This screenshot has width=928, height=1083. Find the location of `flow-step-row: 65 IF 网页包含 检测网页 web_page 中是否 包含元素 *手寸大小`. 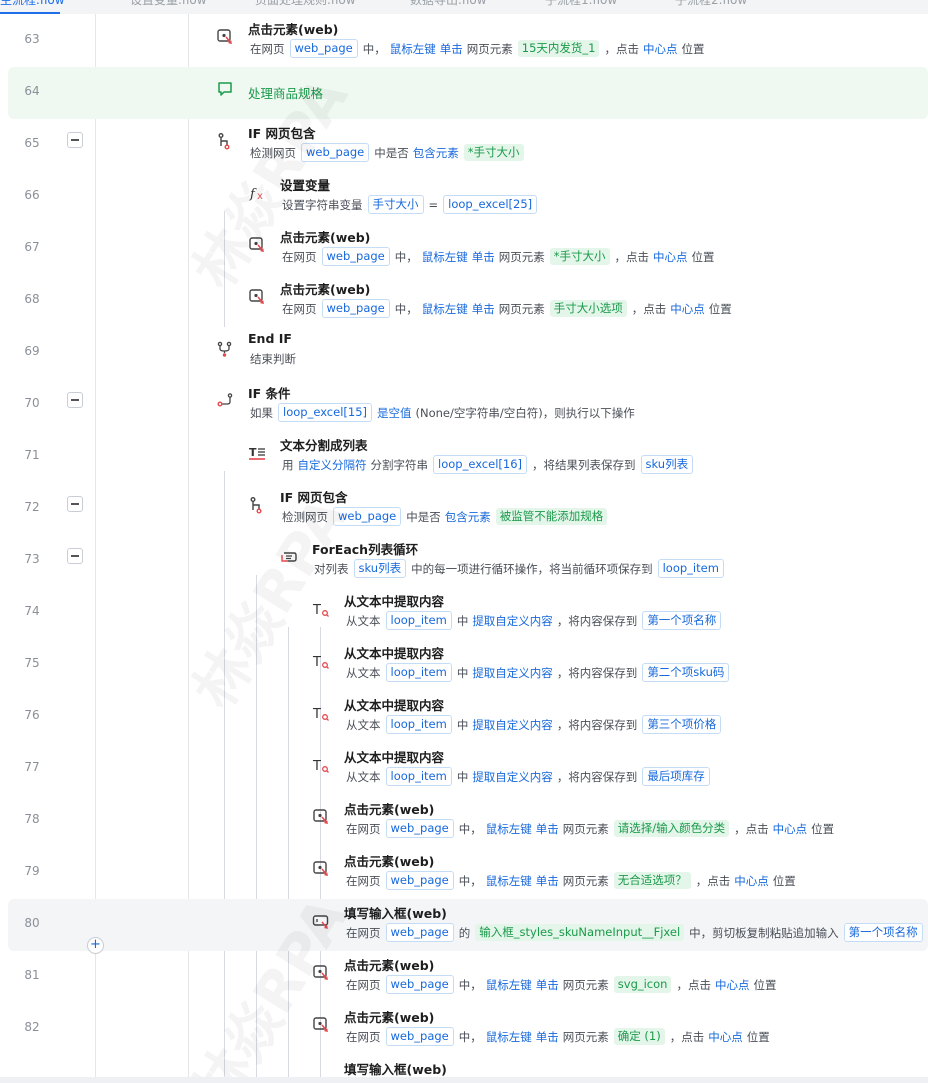

flow-step-row: 65 IF 网页包含 检测网页 web_page 中是否 包含元素 *手寸大小 is located at coordinates (464, 145).